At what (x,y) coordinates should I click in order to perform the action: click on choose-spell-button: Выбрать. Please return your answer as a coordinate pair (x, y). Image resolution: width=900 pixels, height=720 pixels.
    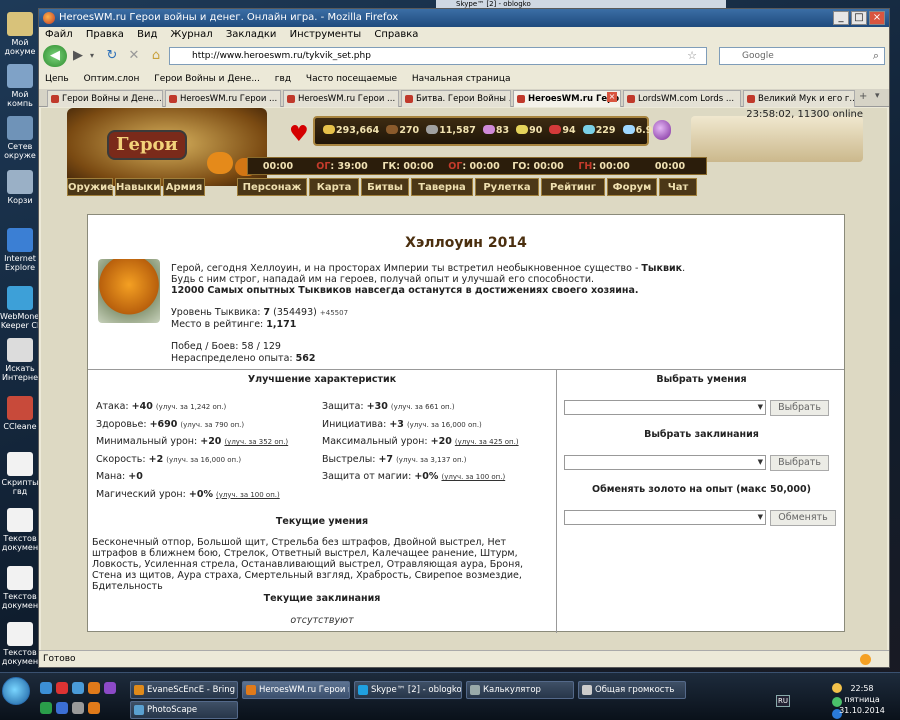
    Looking at the image, I should click on (799, 463).